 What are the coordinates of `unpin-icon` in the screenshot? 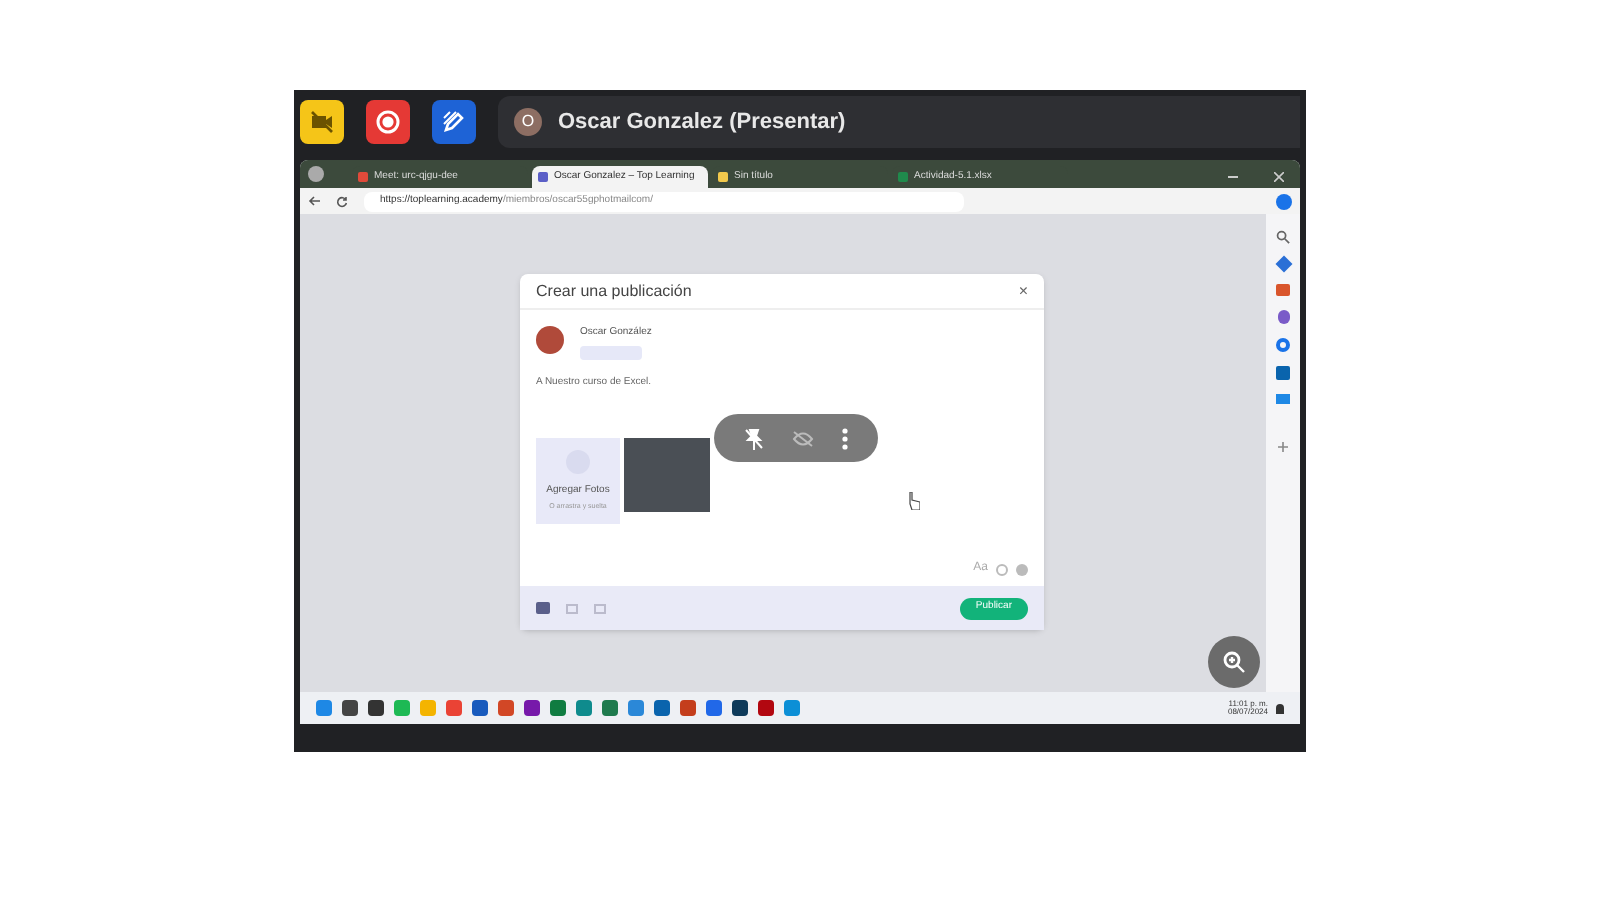 It's located at (754, 438).